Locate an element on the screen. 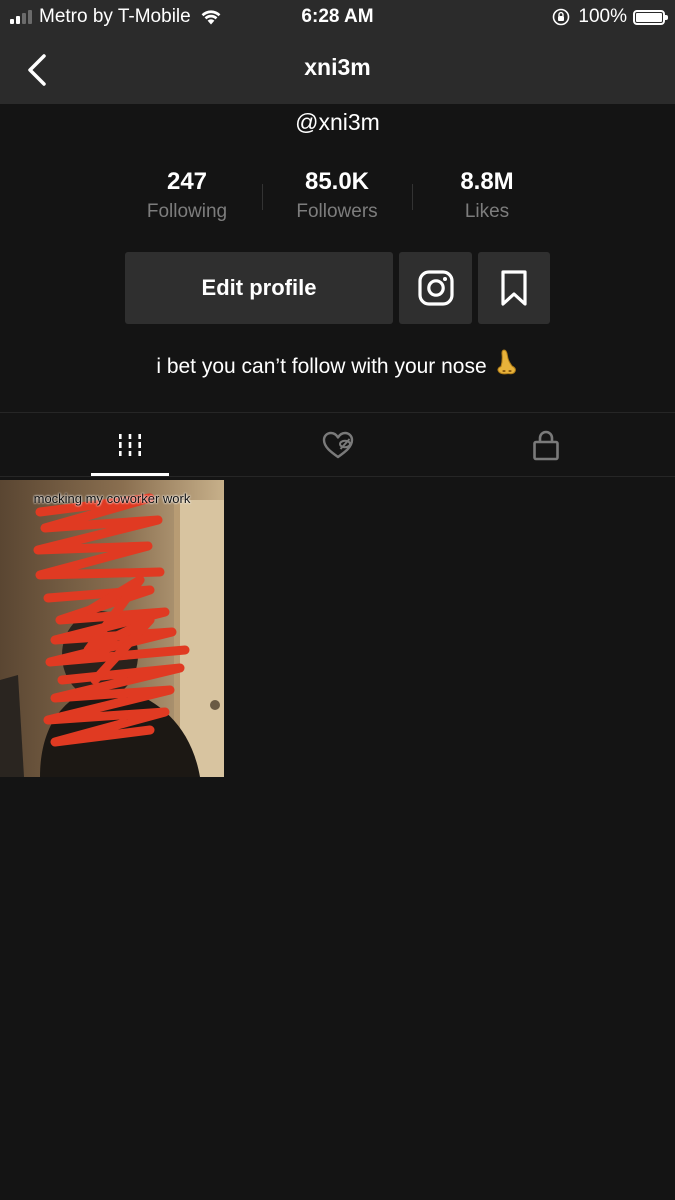  tab-private is located at coordinates (545, 444).